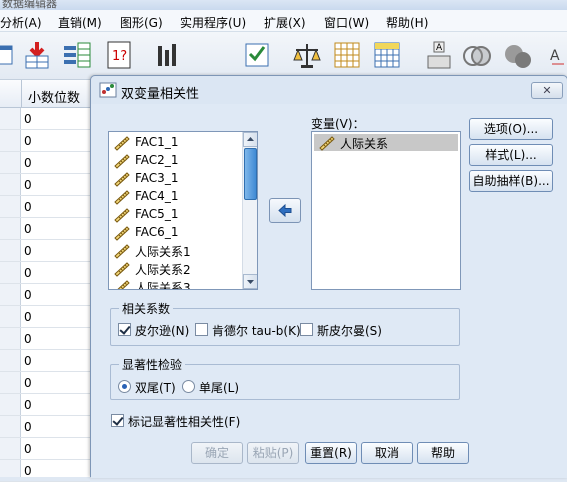  What do you see at coordinates (21, 22) in the screenshot?
I see `menu-analyze: 分析(A)` at bounding box center [21, 22].